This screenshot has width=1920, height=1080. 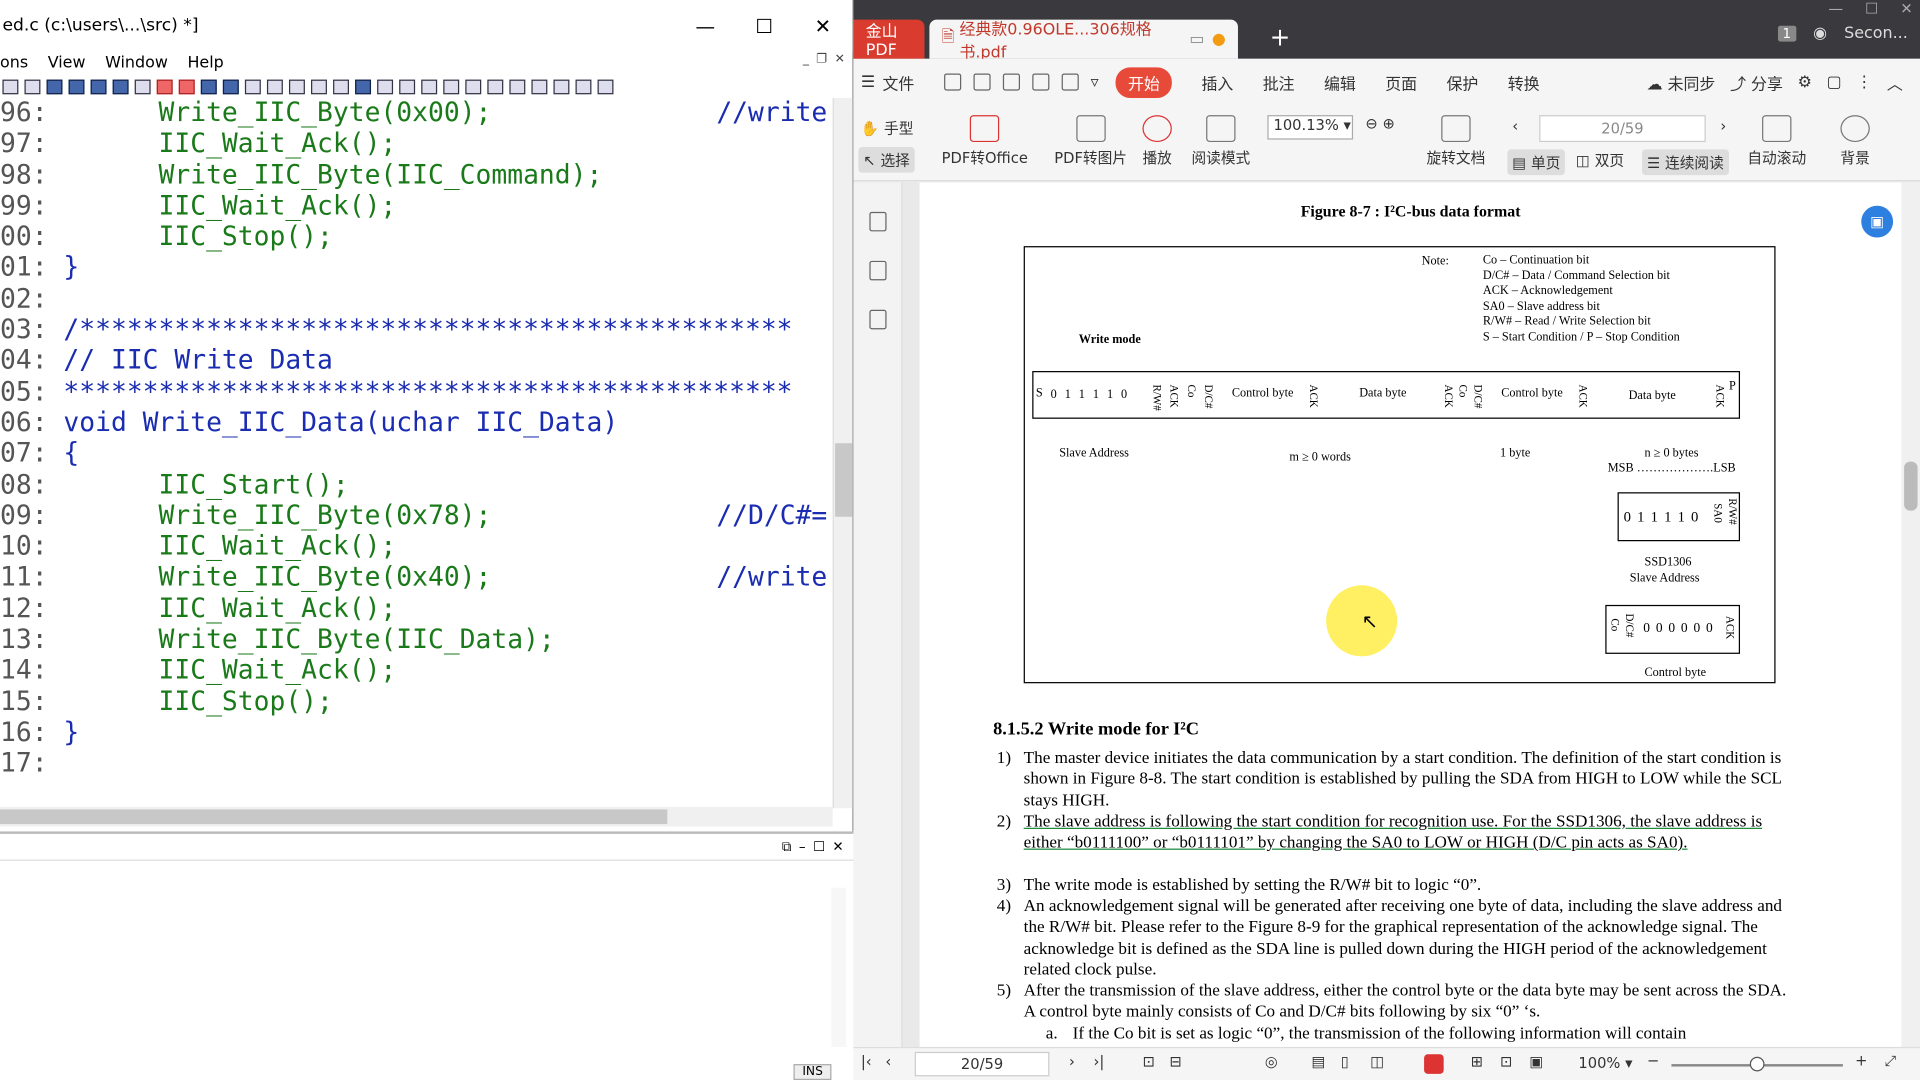 I want to click on avatar: ◉, so click(x=1820, y=33).